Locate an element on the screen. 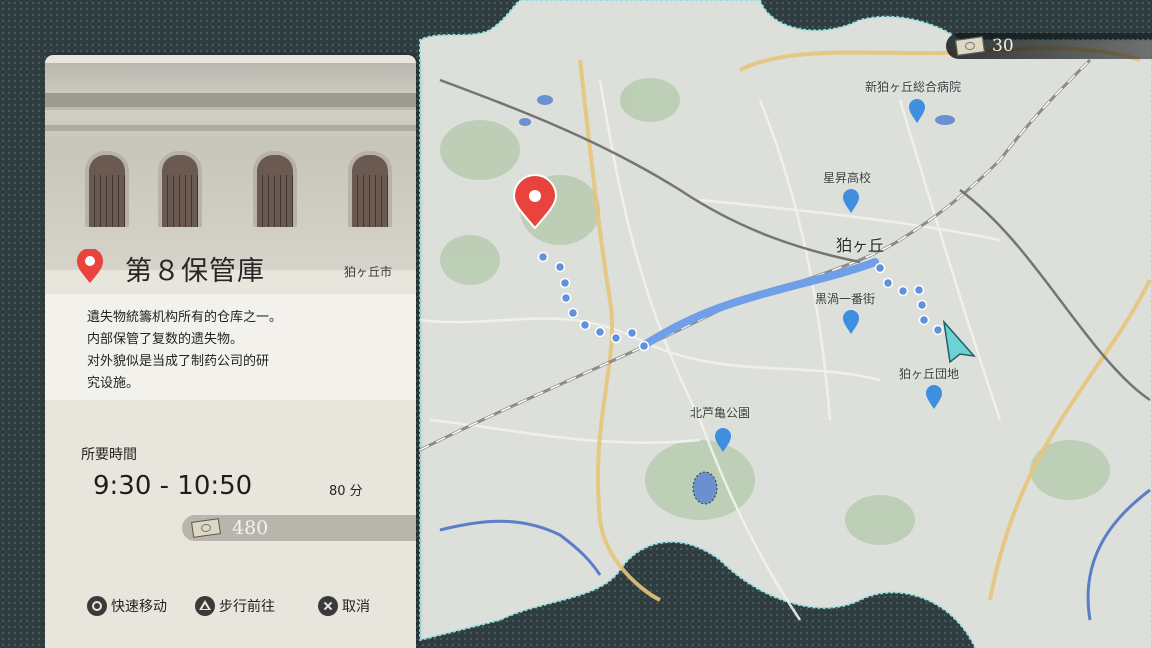  location-pin-icon is located at coordinates (90, 266).